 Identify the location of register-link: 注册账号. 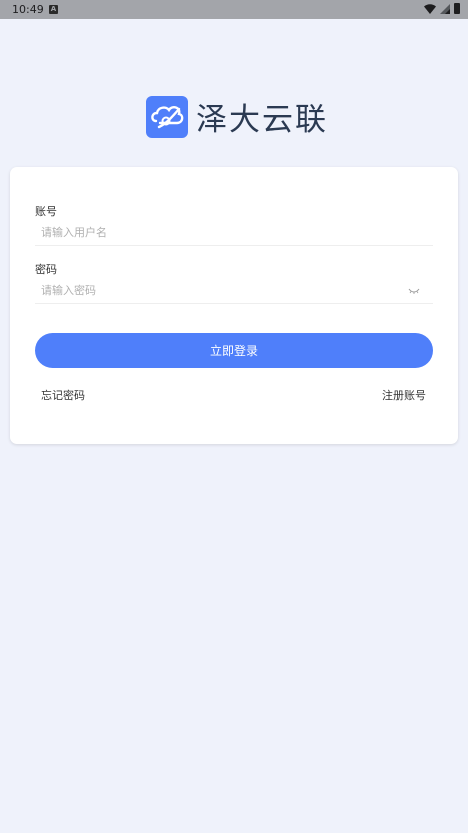
(404, 395).